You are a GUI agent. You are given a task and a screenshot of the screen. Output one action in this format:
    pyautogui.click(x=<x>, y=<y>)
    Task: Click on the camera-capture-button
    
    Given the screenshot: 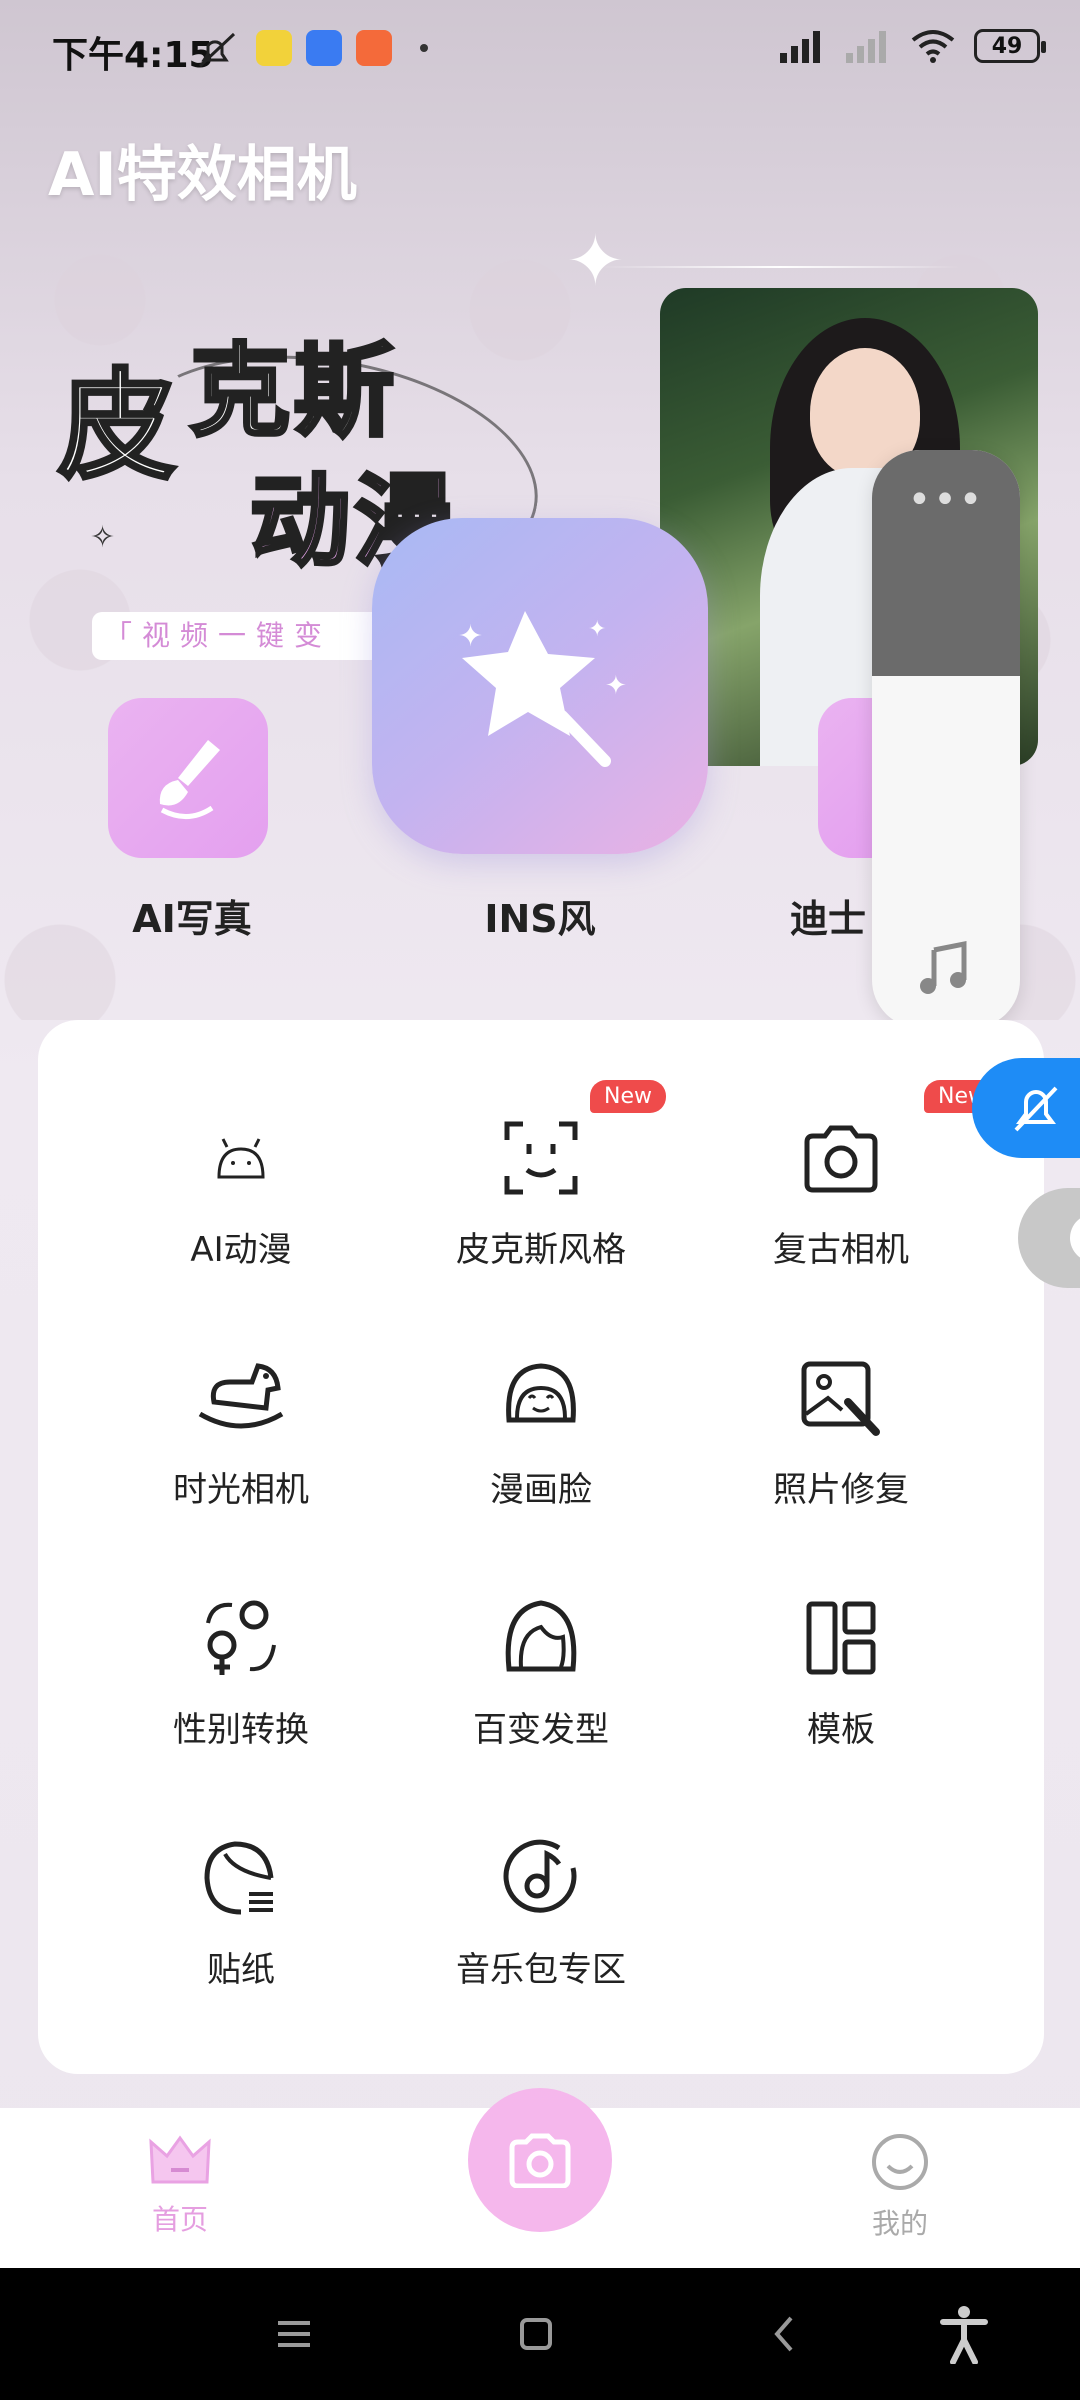 What is the action you would take?
    pyautogui.click(x=540, y=2160)
    